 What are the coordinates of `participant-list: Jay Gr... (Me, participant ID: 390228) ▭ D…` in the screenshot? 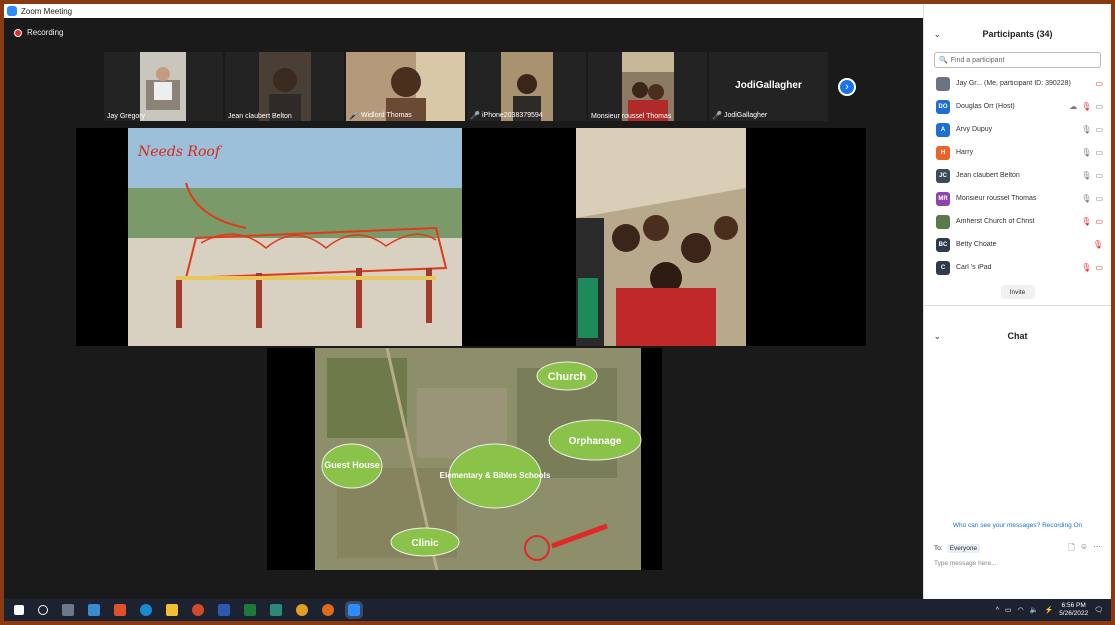 It's located at (1017, 175).